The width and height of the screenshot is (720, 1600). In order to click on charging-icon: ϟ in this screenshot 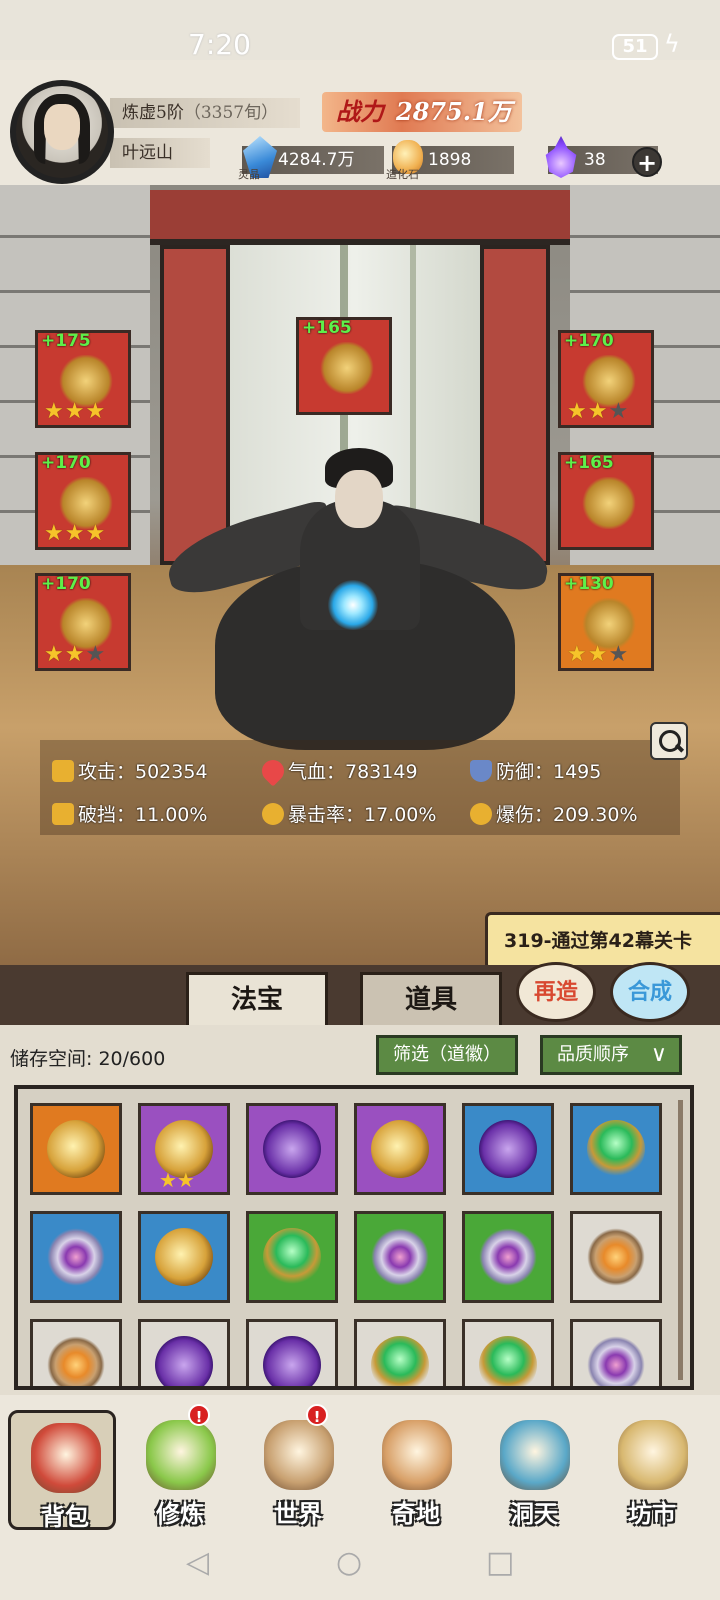, I will do `click(672, 44)`.